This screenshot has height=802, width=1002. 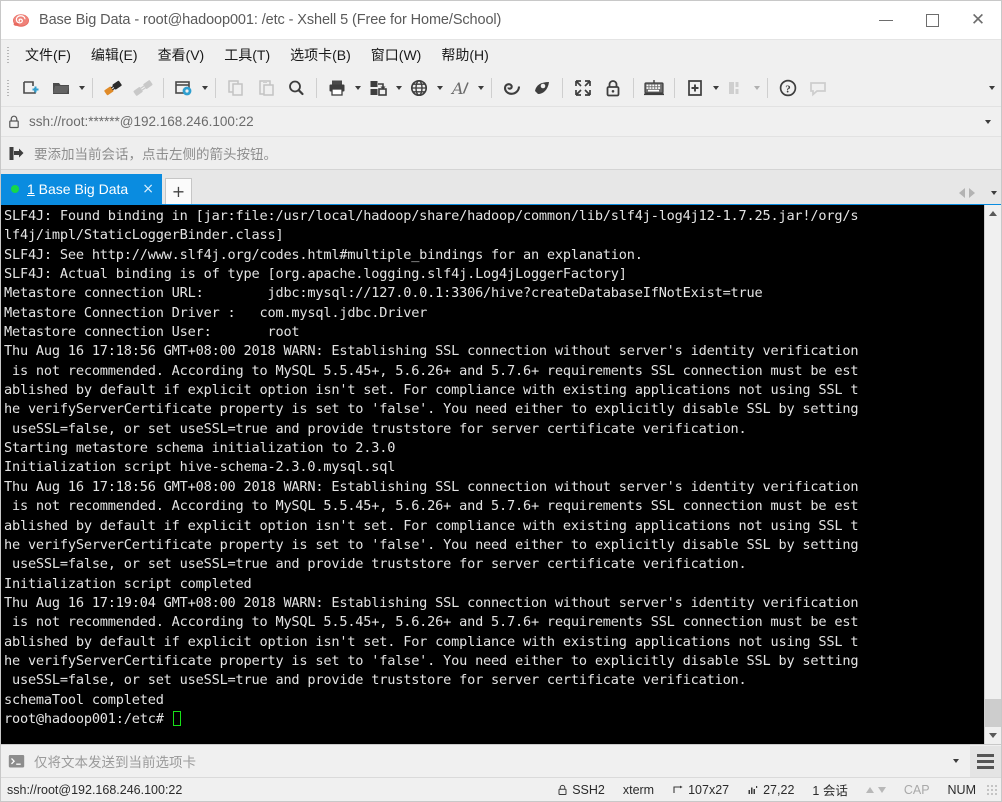 I want to click on lock-button, so click(x=613, y=88).